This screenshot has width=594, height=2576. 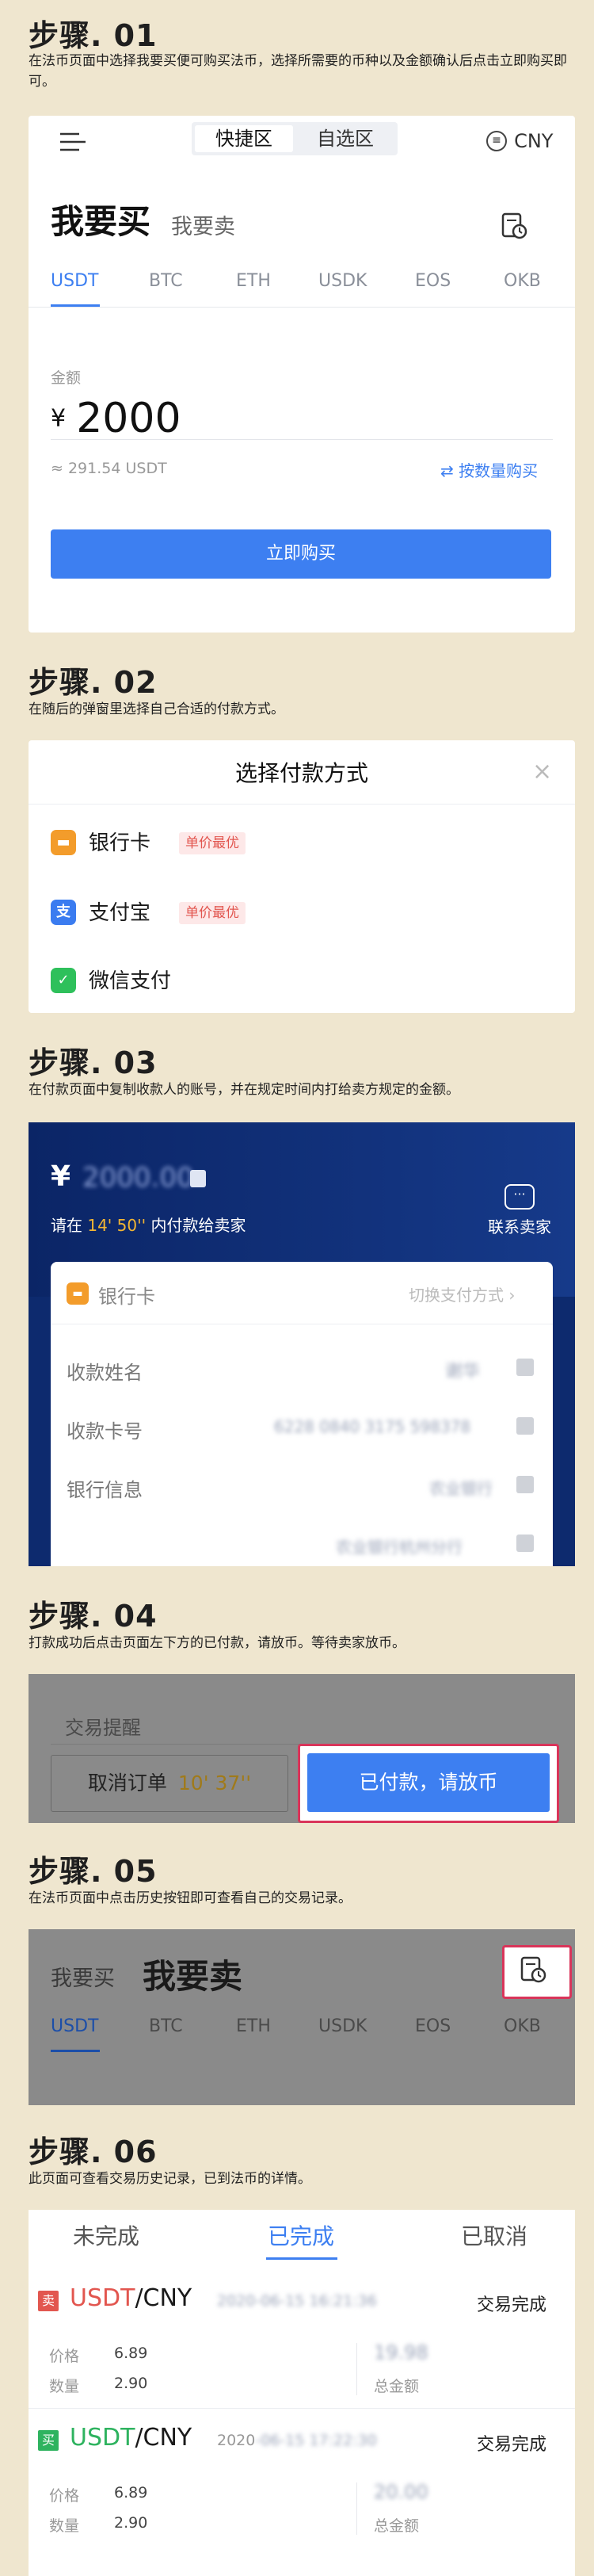 What do you see at coordinates (214, 1782) in the screenshot?
I see `cancel-countdown: 10' 37''` at bounding box center [214, 1782].